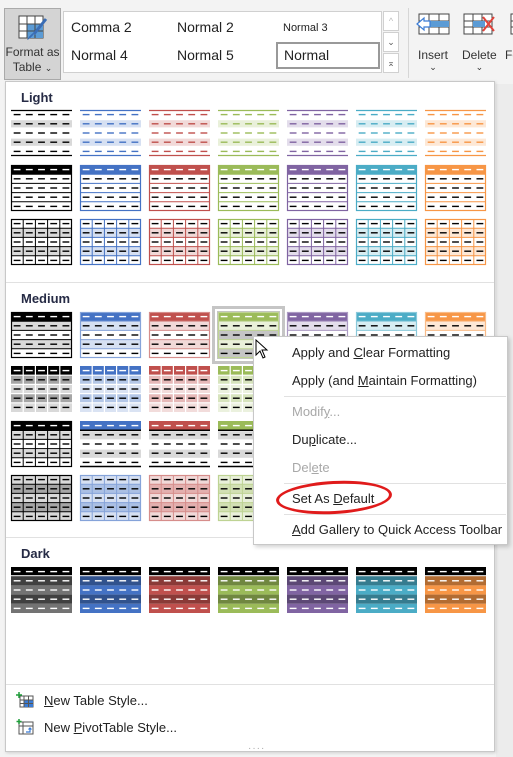  I want to click on table-style-medium-medium-solid-blue, so click(110, 389).